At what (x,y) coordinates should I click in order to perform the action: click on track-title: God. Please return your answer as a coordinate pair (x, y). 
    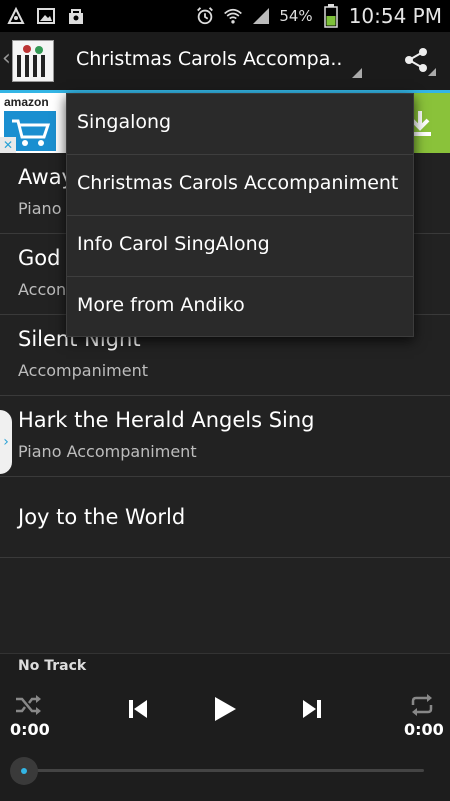
    Looking at the image, I should click on (39, 258).